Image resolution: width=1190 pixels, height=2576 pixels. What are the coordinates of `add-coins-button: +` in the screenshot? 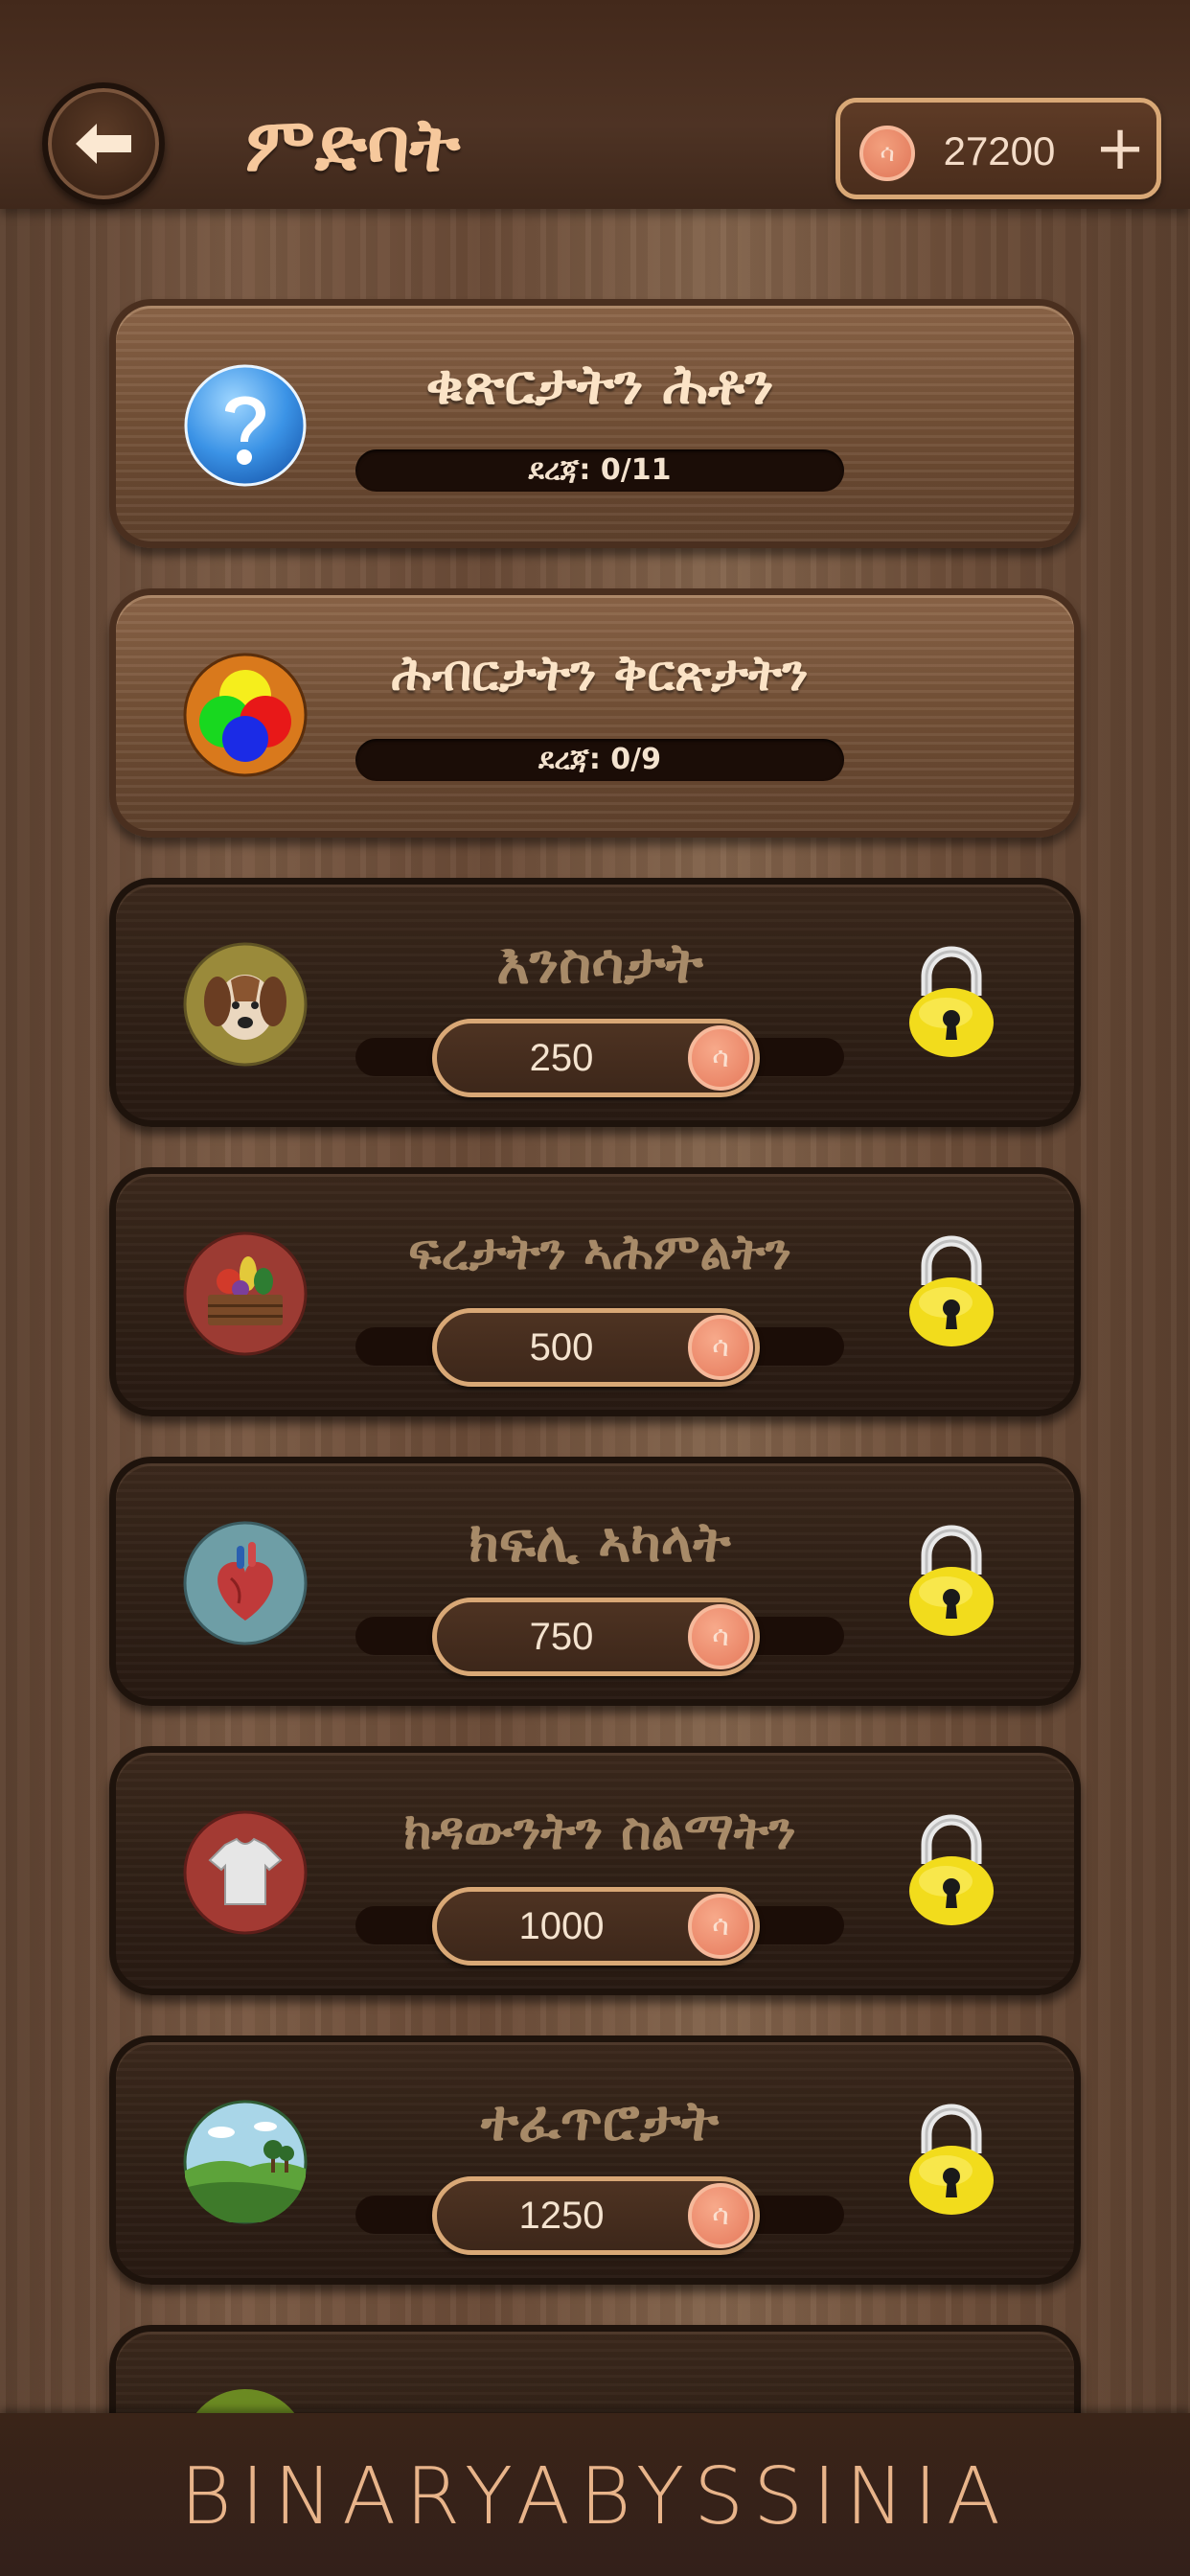 It's located at (1120, 148).